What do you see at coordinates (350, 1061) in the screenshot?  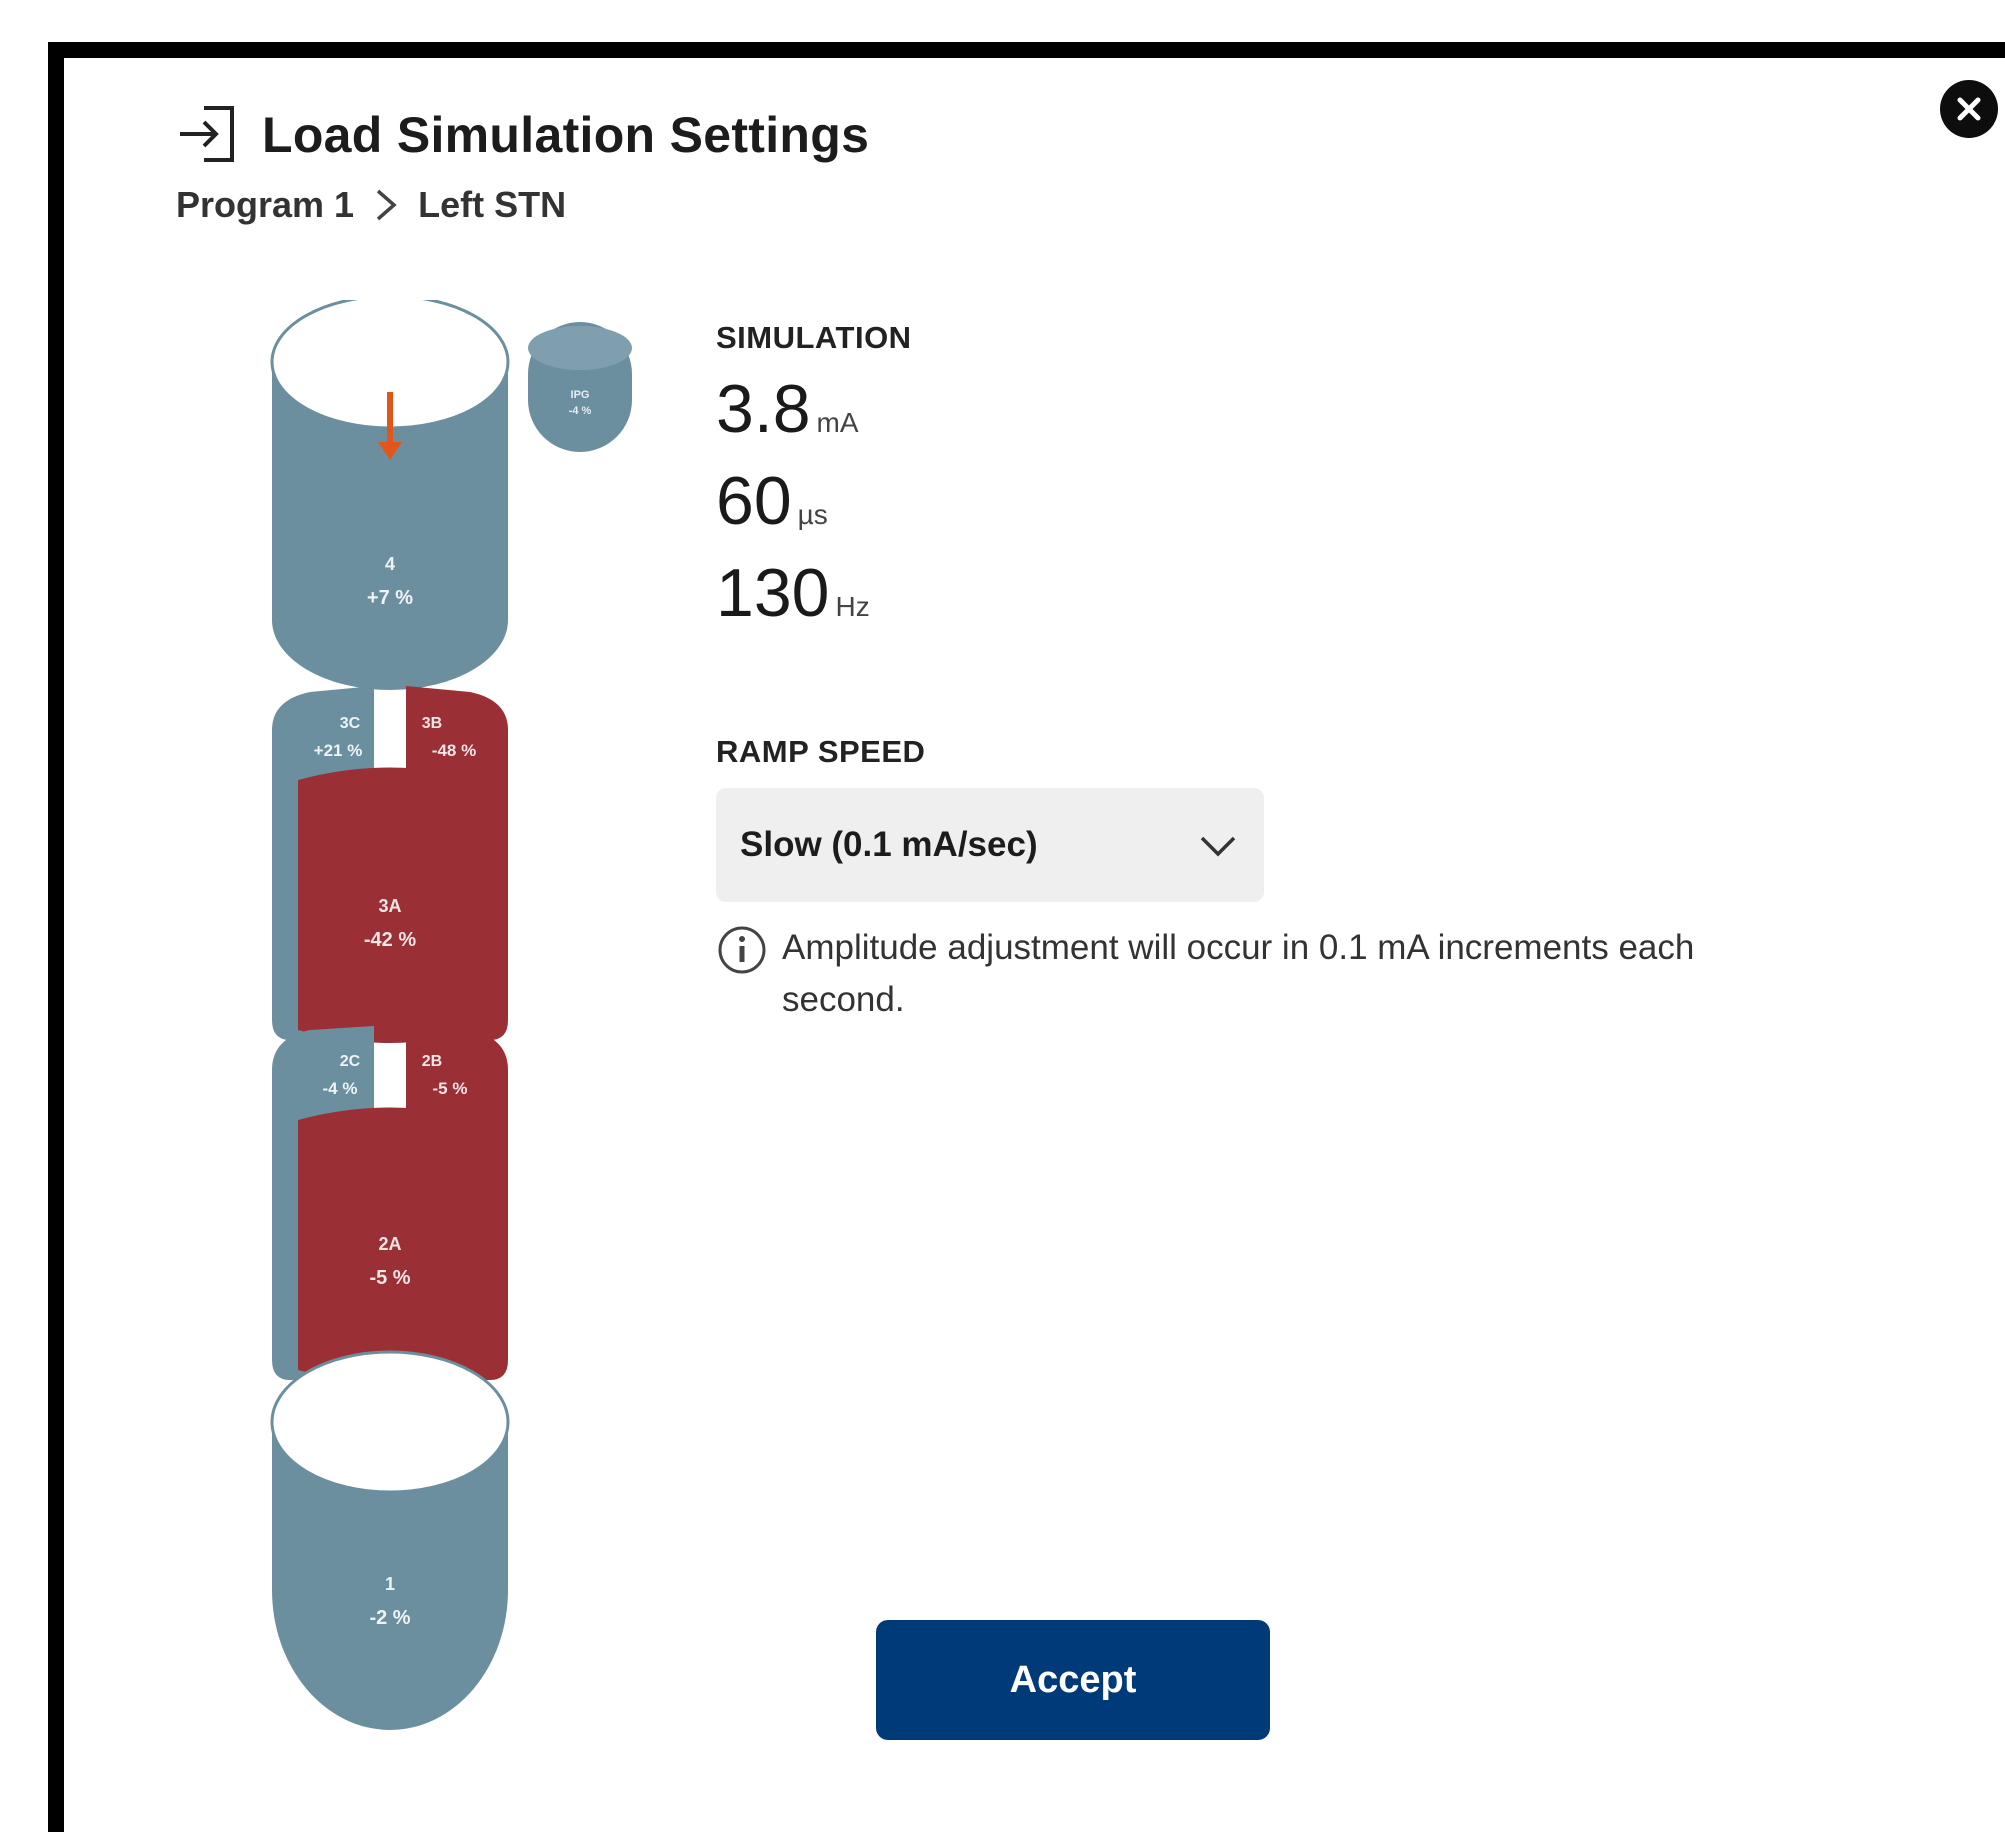 I see `contact-2c-label: 2C` at bounding box center [350, 1061].